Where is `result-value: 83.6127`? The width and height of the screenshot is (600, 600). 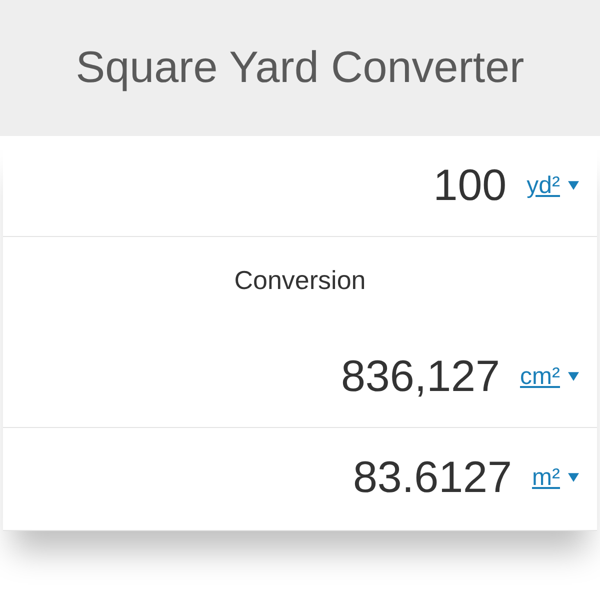 result-value: 83.6127 is located at coordinates (432, 478).